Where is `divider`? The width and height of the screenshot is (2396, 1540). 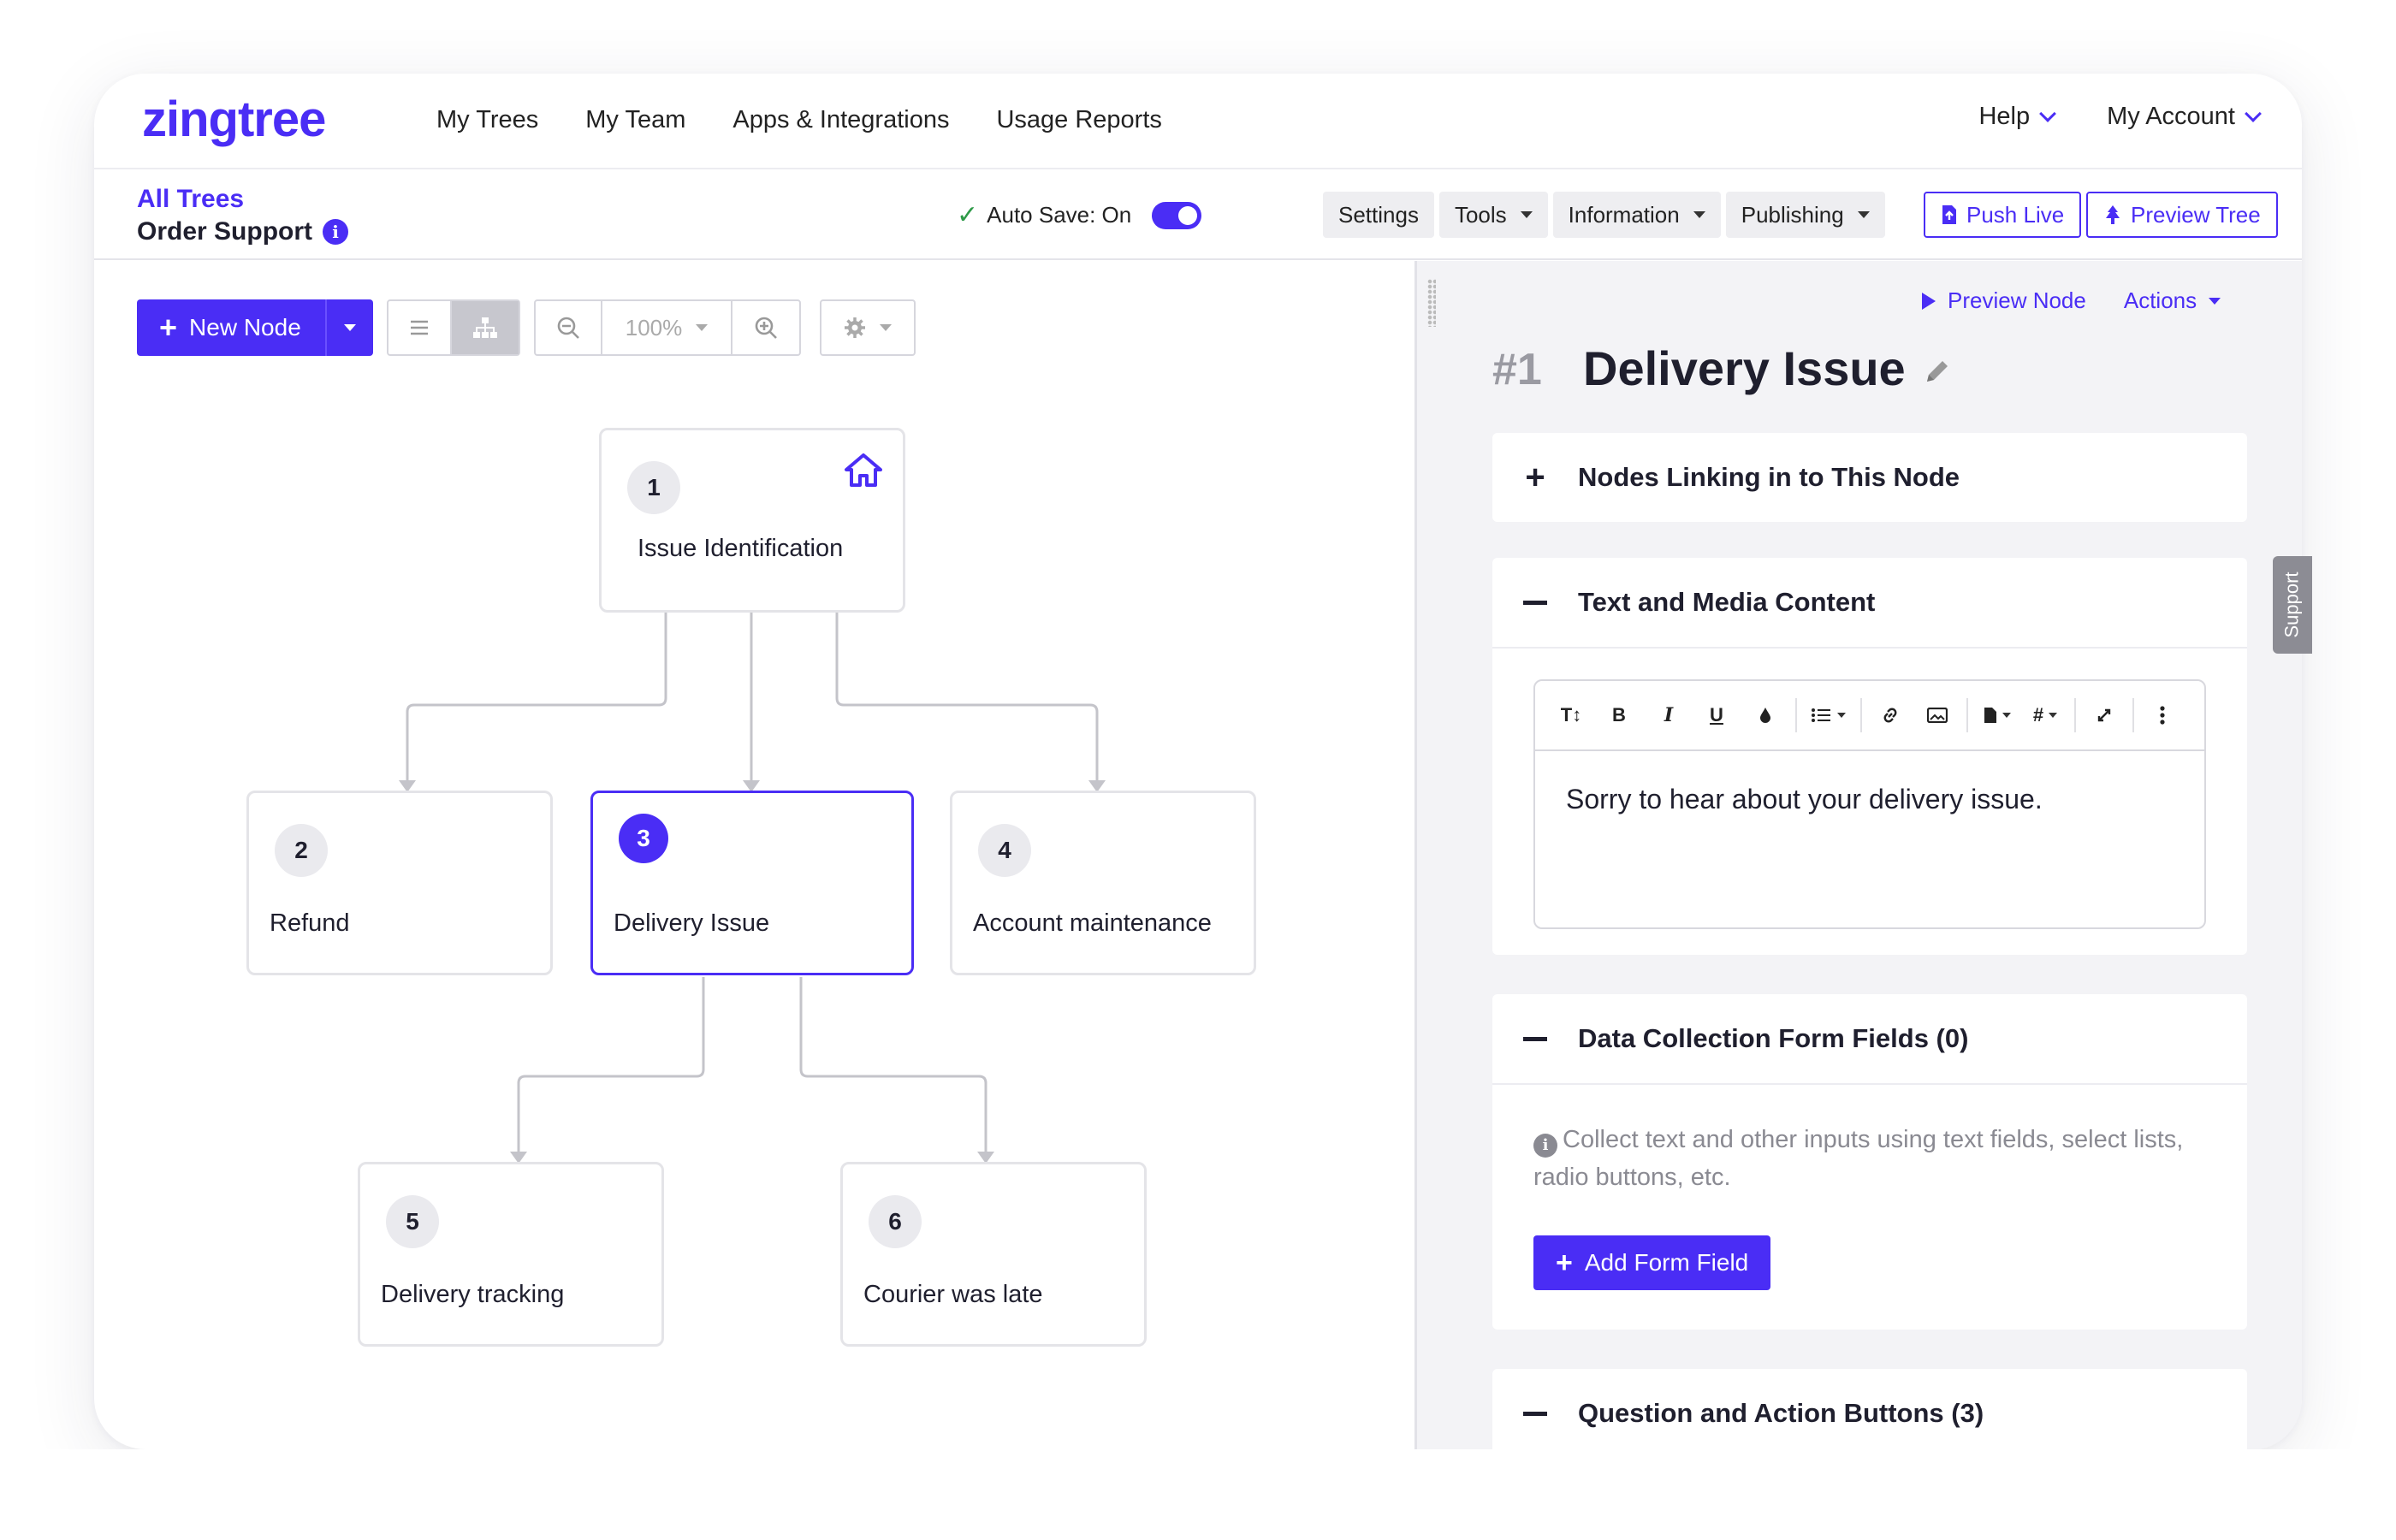 divider is located at coordinates (1870, 1084).